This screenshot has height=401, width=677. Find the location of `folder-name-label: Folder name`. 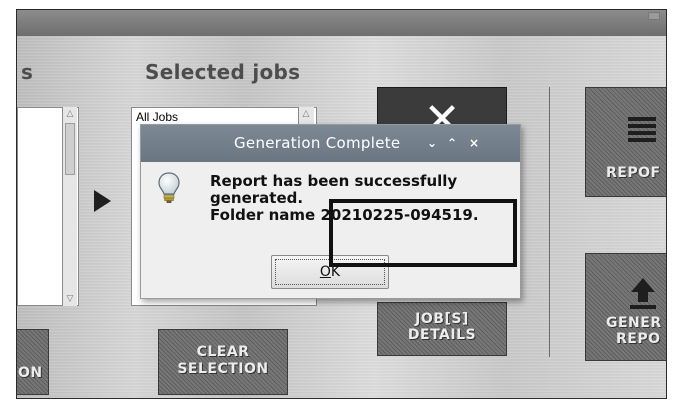

folder-name-label: Folder name is located at coordinates (263, 215).